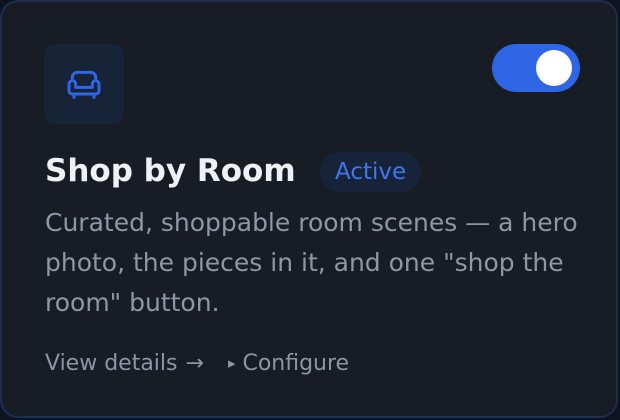  I want to click on status-badge: Active, so click(371, 172).